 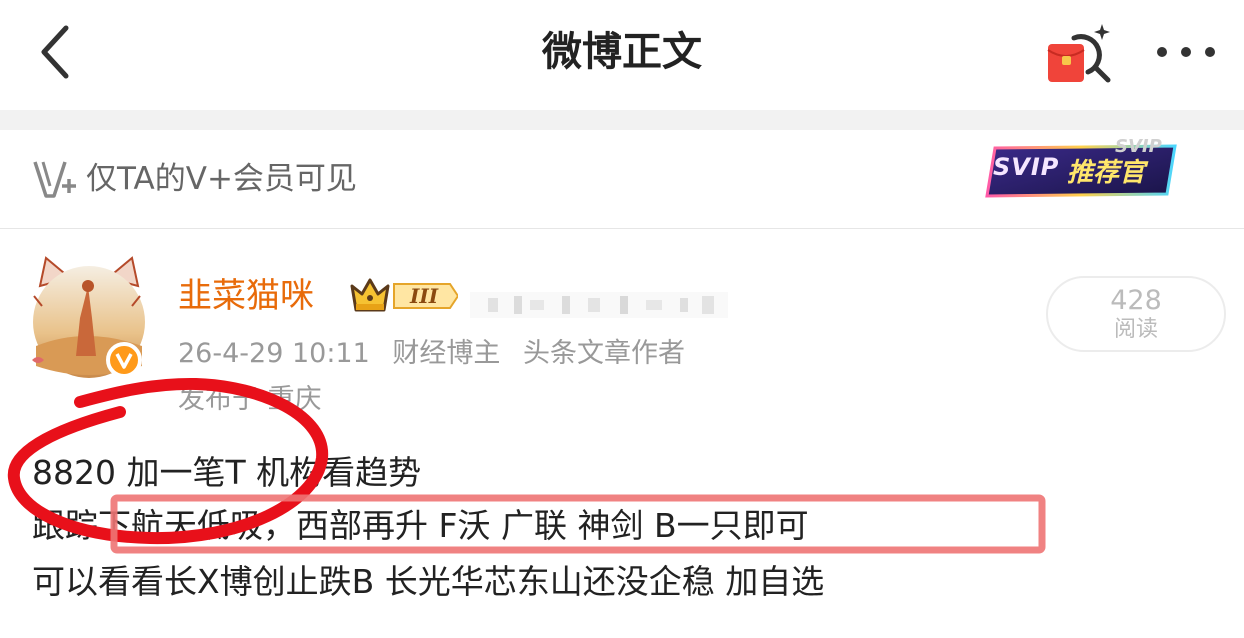 What do you see at coordinates (274, 353) in the screenshot?
I see `post-timestamp: 26-4-29 10:11` at bounding box center [274, 353].